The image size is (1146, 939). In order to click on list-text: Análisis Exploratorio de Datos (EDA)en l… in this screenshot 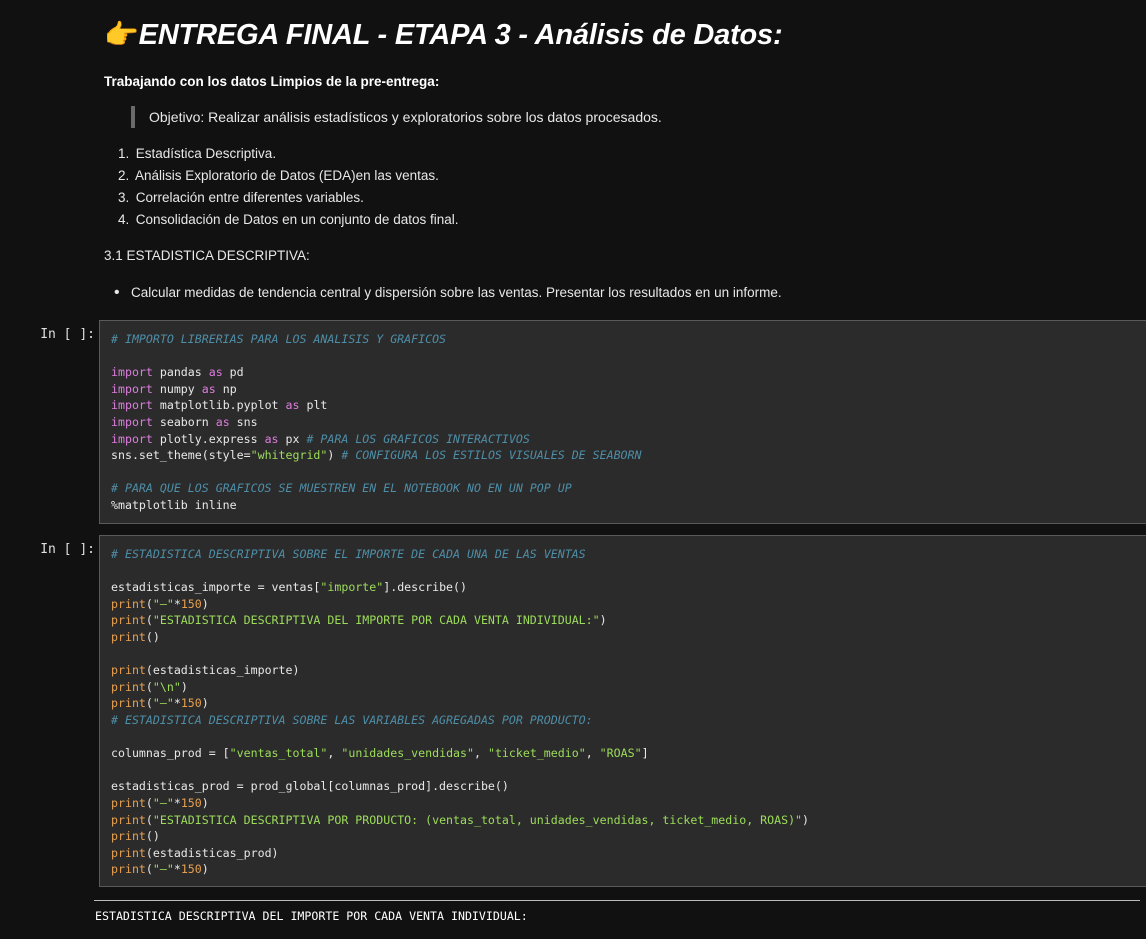, I will do `click(287, 175)`.